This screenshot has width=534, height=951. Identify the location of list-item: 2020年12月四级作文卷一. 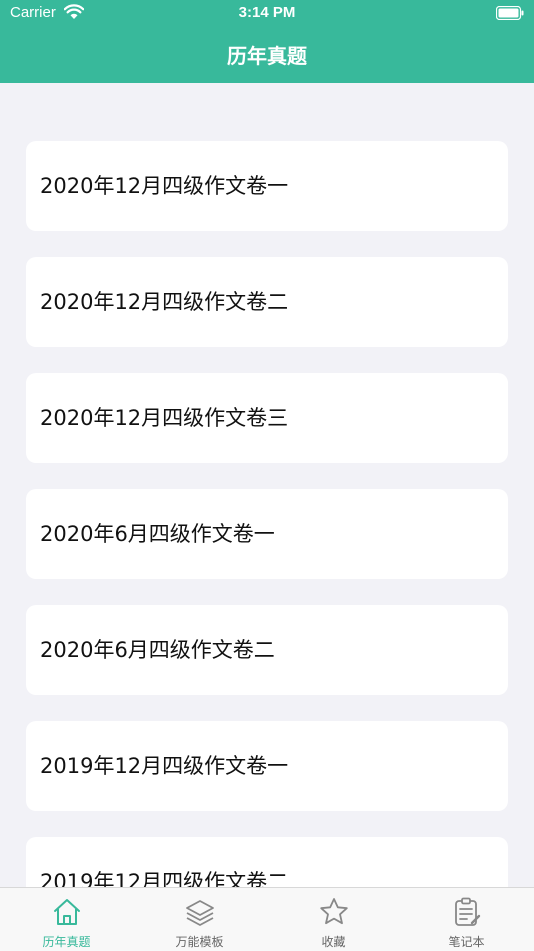
(267, 186).